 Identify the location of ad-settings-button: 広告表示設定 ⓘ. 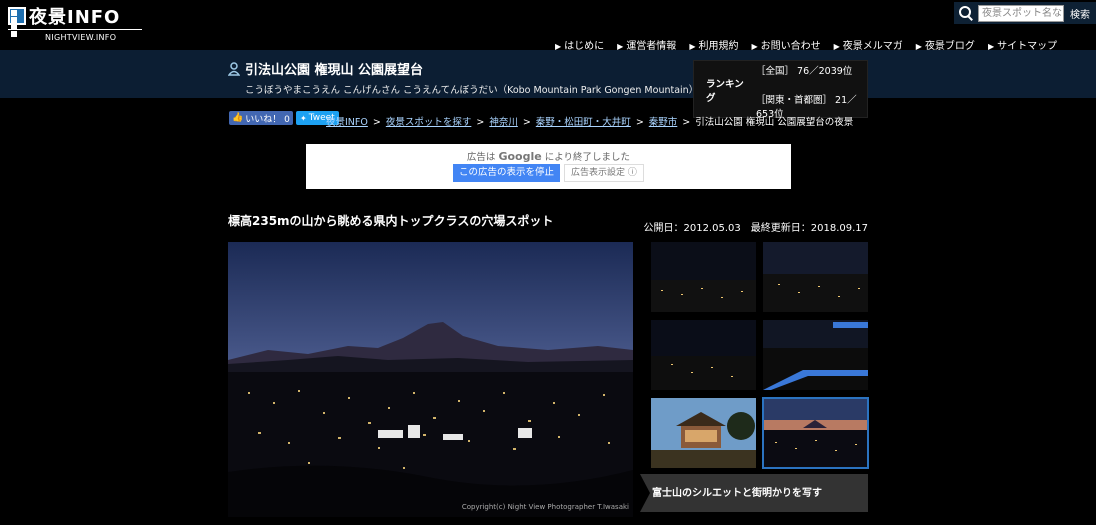
(604, 173).